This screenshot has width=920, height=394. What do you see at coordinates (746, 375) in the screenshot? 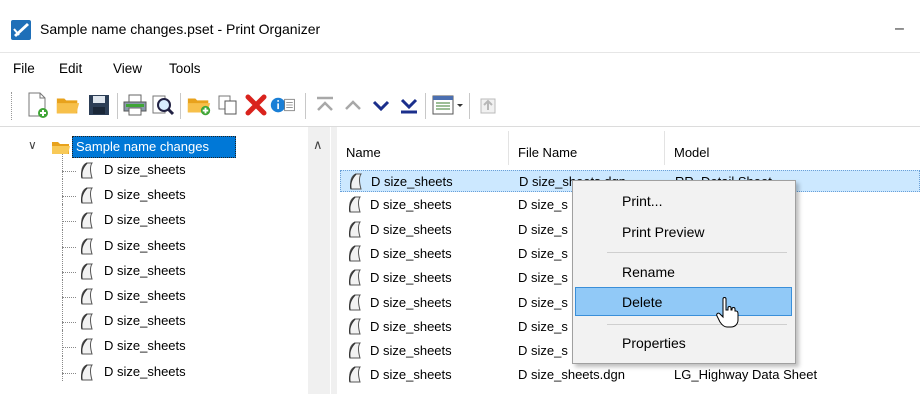
I see `cell-model: LG_Highway Data Sheet` at bounding box center [746, 375].